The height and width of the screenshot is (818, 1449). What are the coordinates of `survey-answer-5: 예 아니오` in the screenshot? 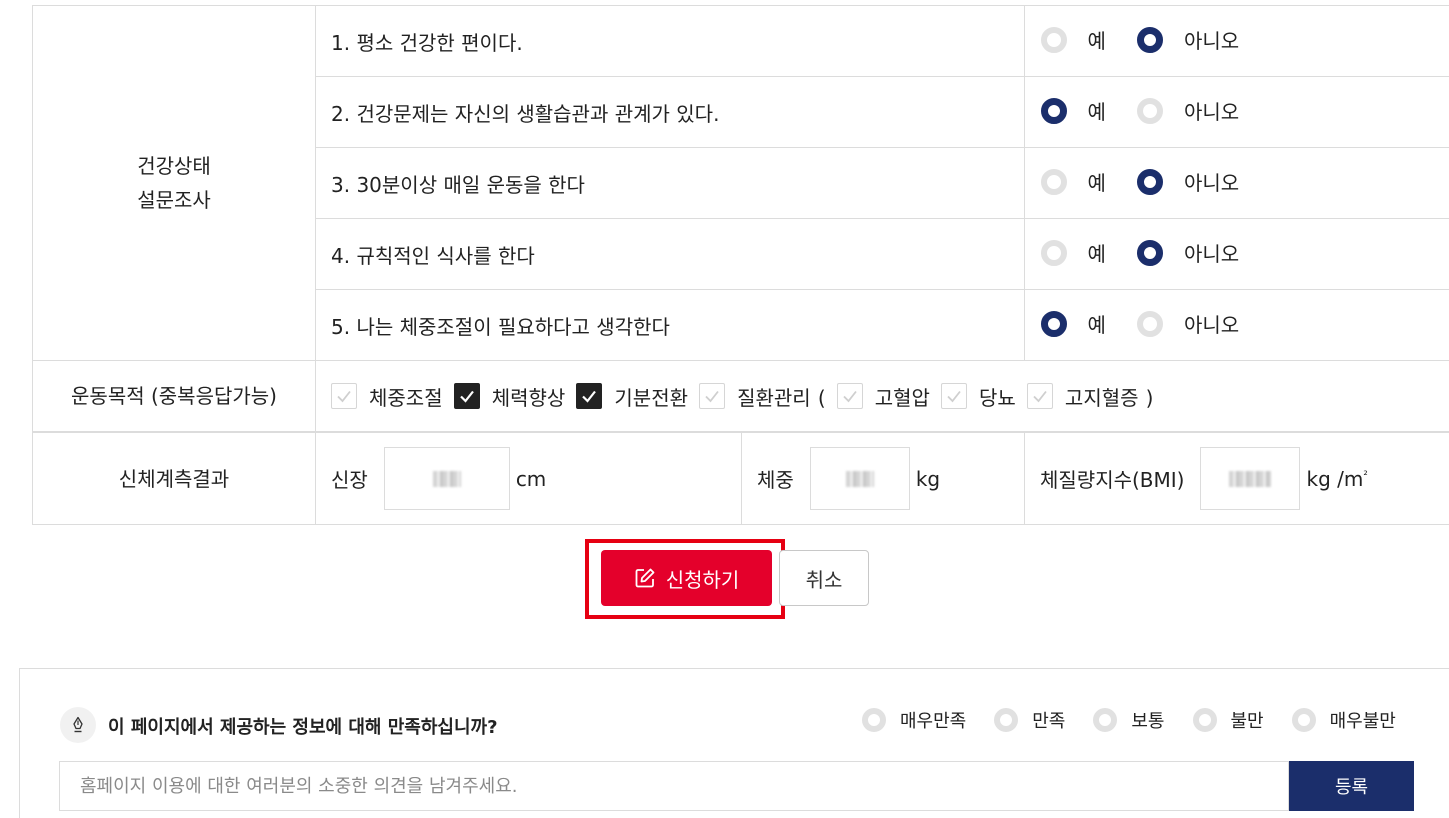 It's located at (1236, 325).